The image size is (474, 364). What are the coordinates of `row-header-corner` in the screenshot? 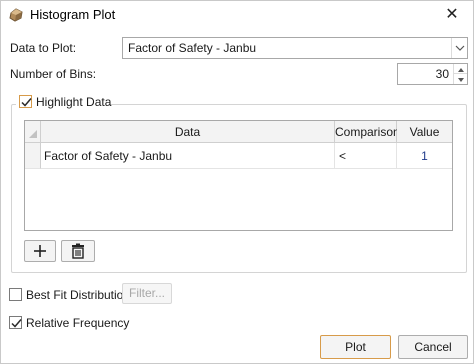 It's located at (33, 132).